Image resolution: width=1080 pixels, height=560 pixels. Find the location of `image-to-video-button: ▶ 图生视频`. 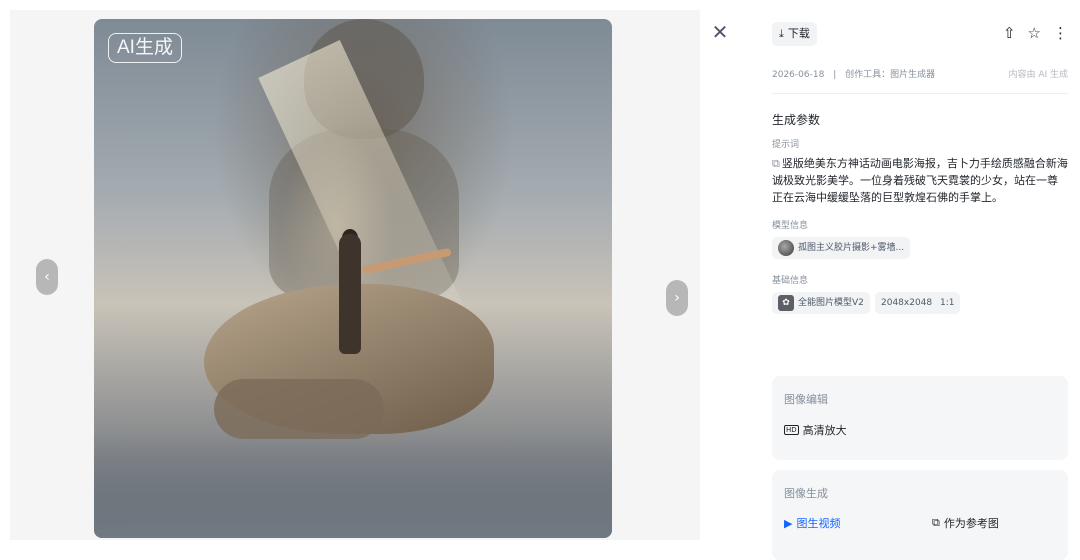

image-to-video-button: ▶ 图生视频 is located at coordinates (812, 523).